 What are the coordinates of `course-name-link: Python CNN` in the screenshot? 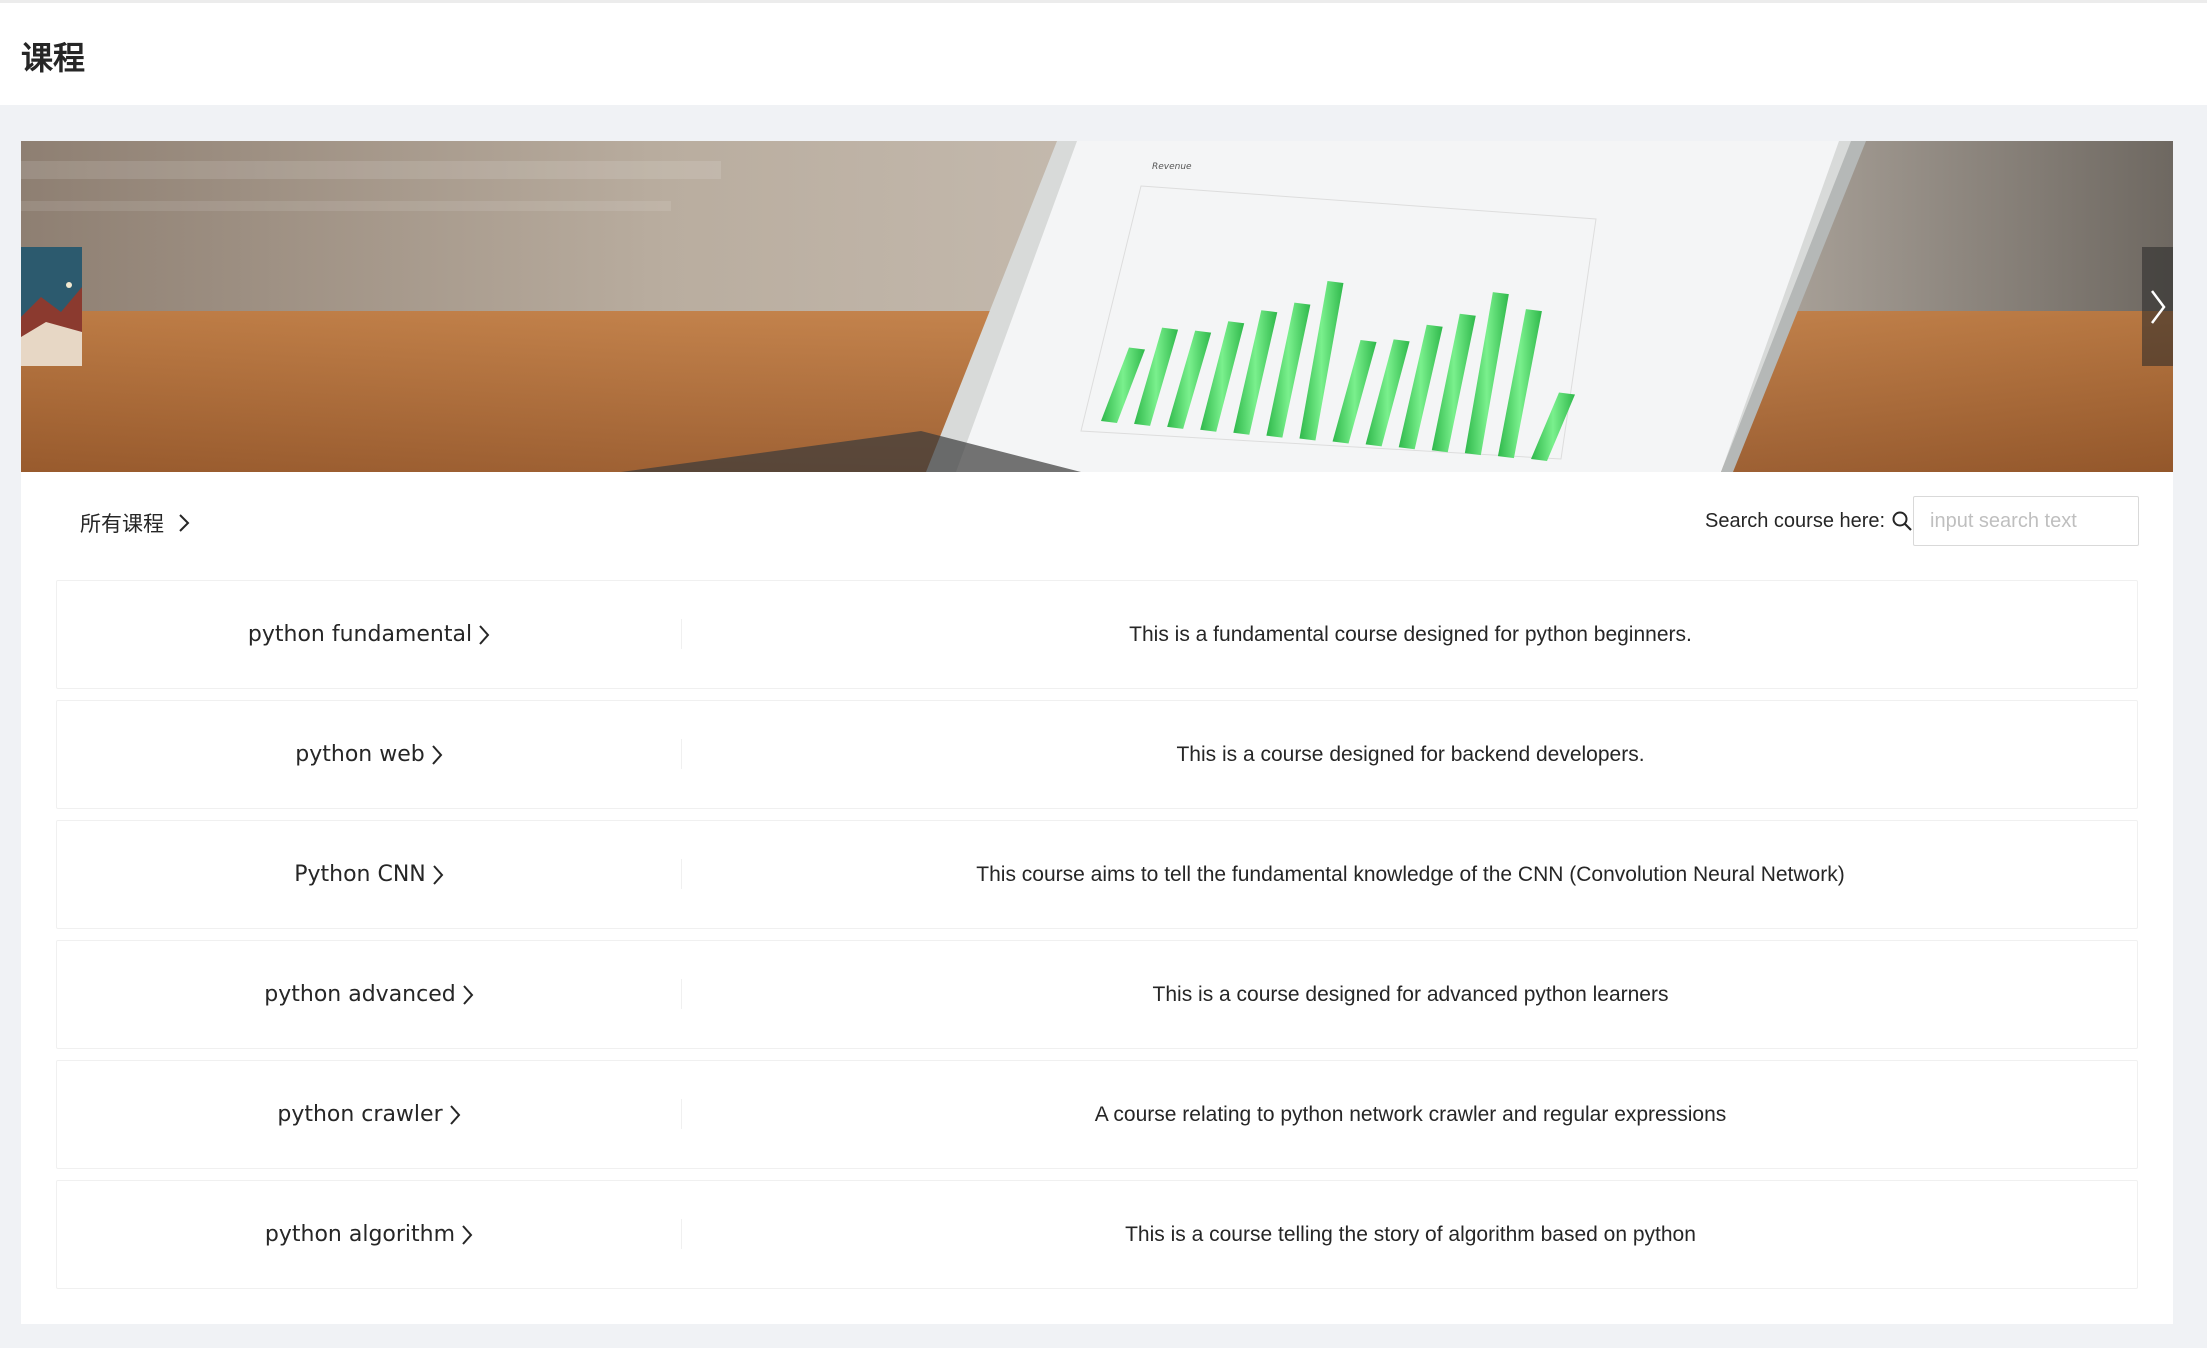 It's located at (369, 874).